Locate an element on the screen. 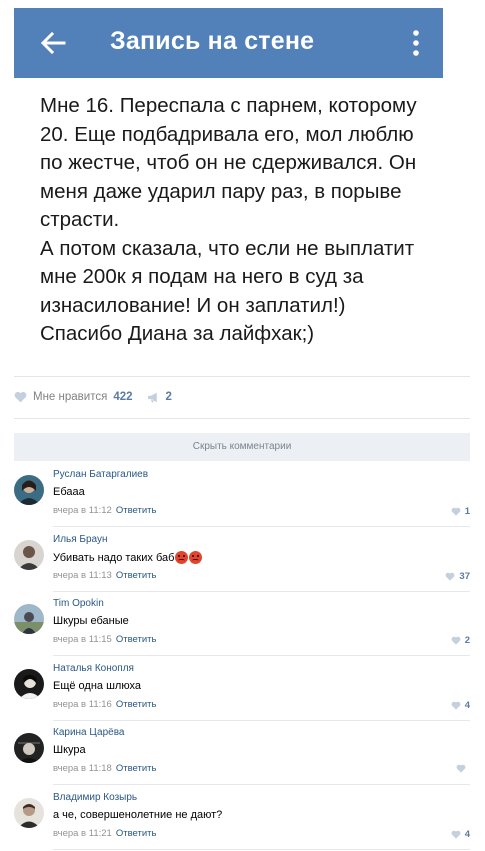  top-bar: Запись на стене is located at coordinates (228, 43).